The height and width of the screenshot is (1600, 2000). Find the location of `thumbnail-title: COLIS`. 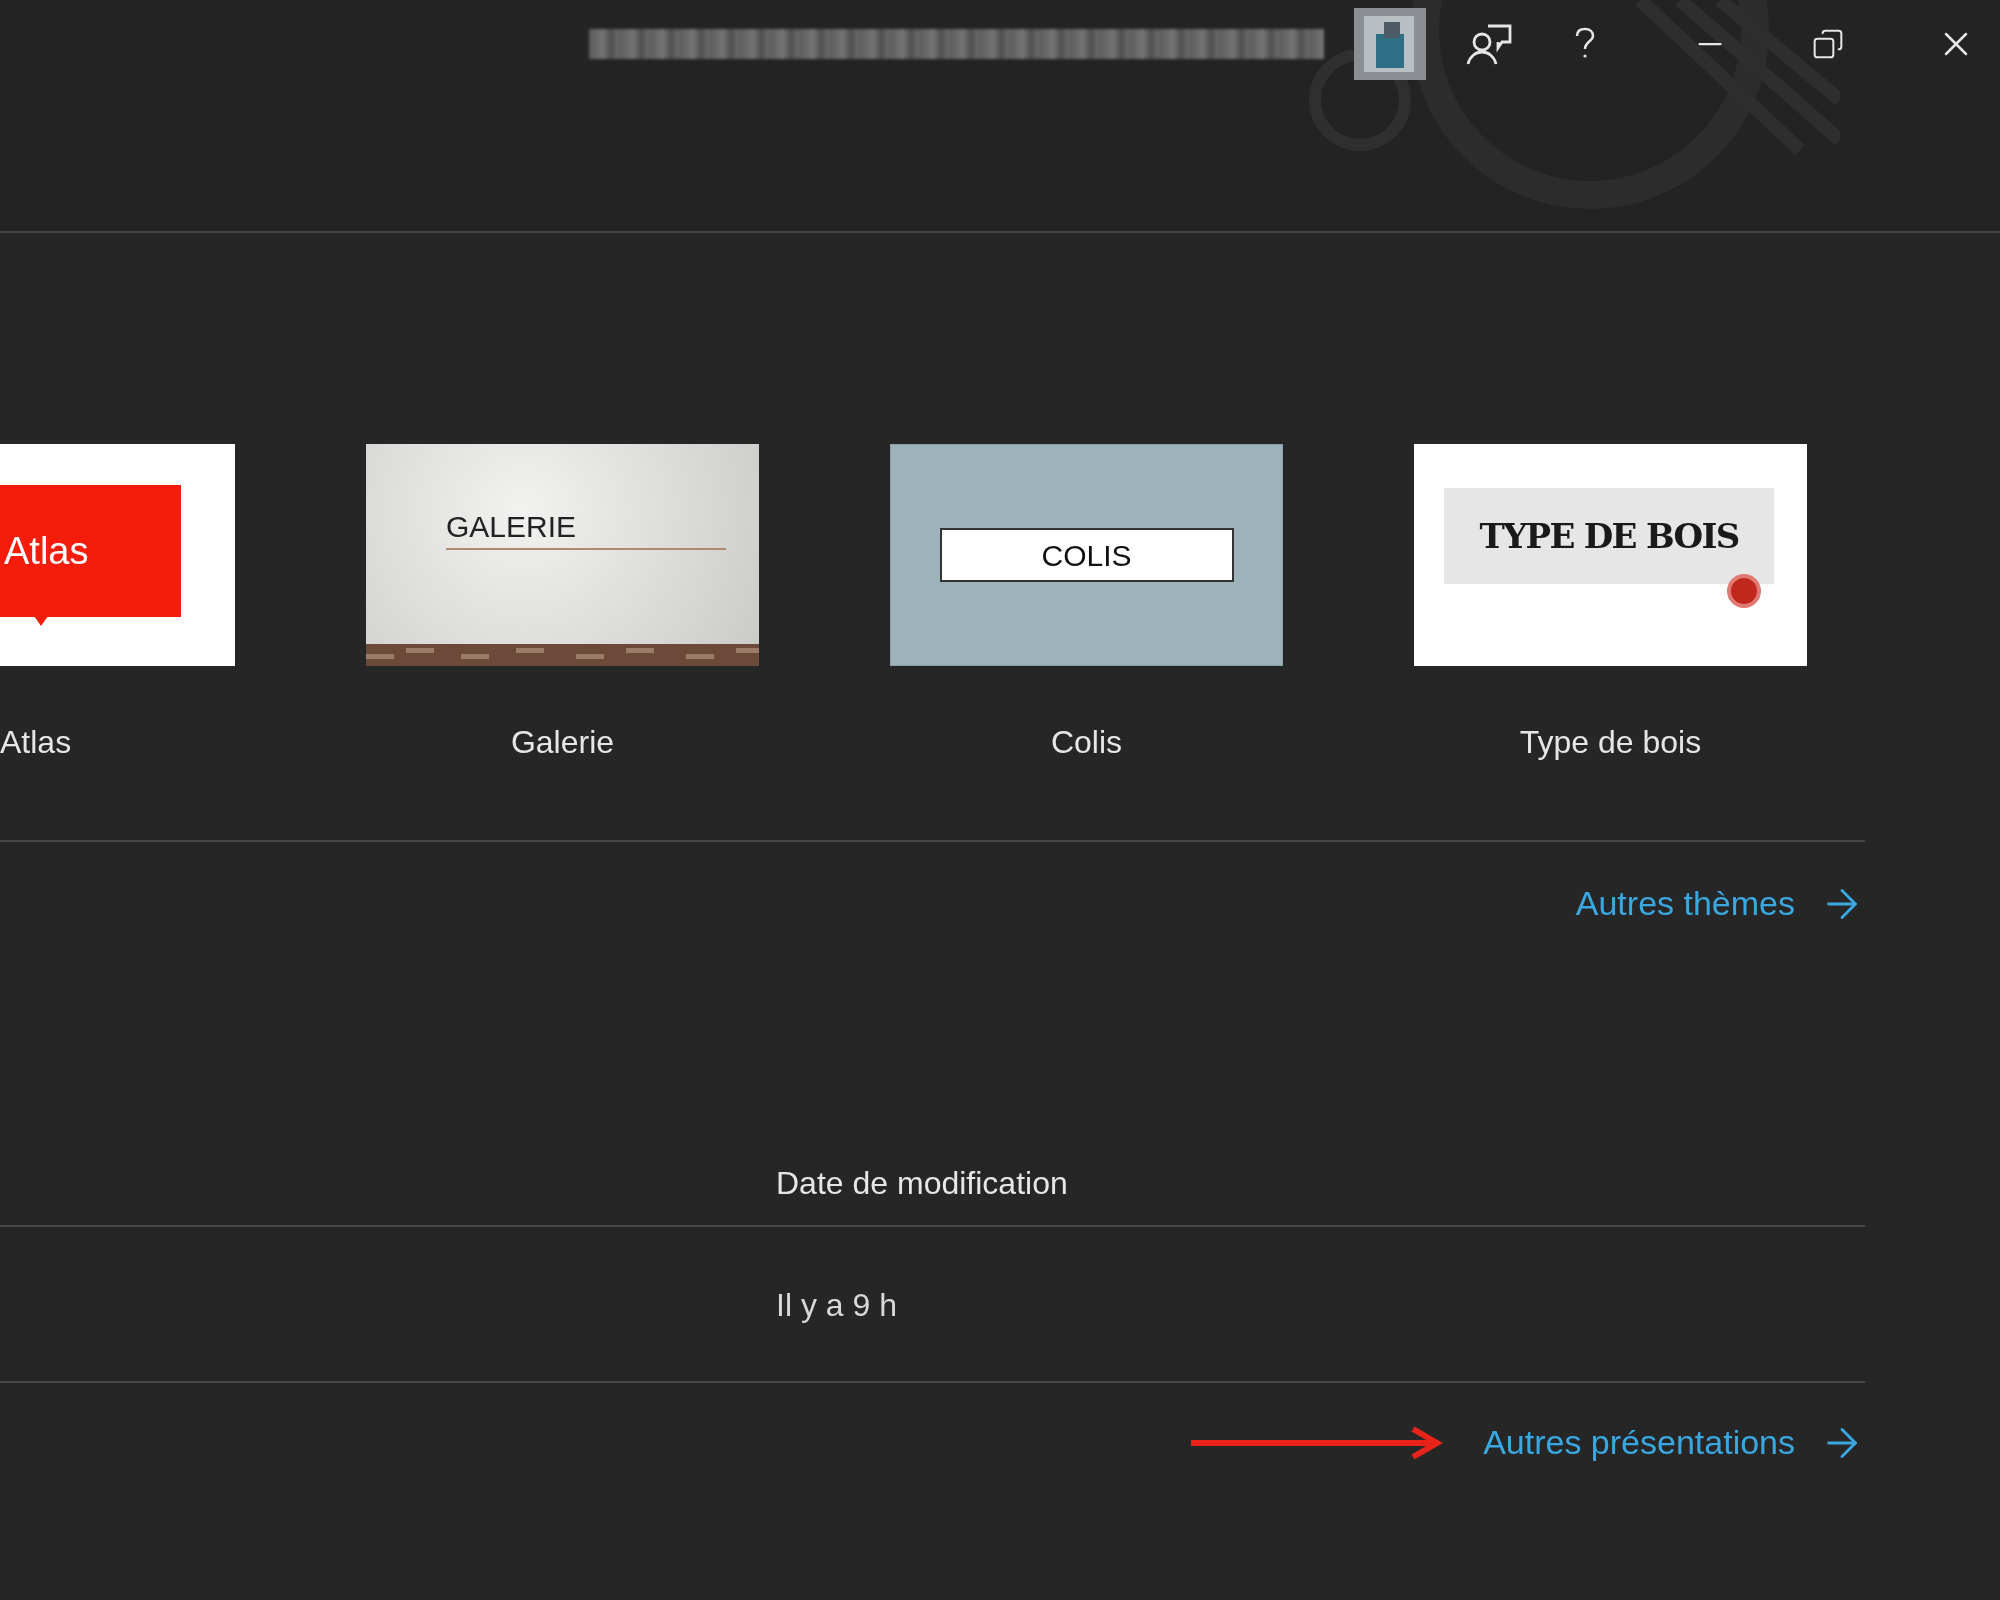

thumbnail-title: COLIS is located at coordinates (1086, 555).